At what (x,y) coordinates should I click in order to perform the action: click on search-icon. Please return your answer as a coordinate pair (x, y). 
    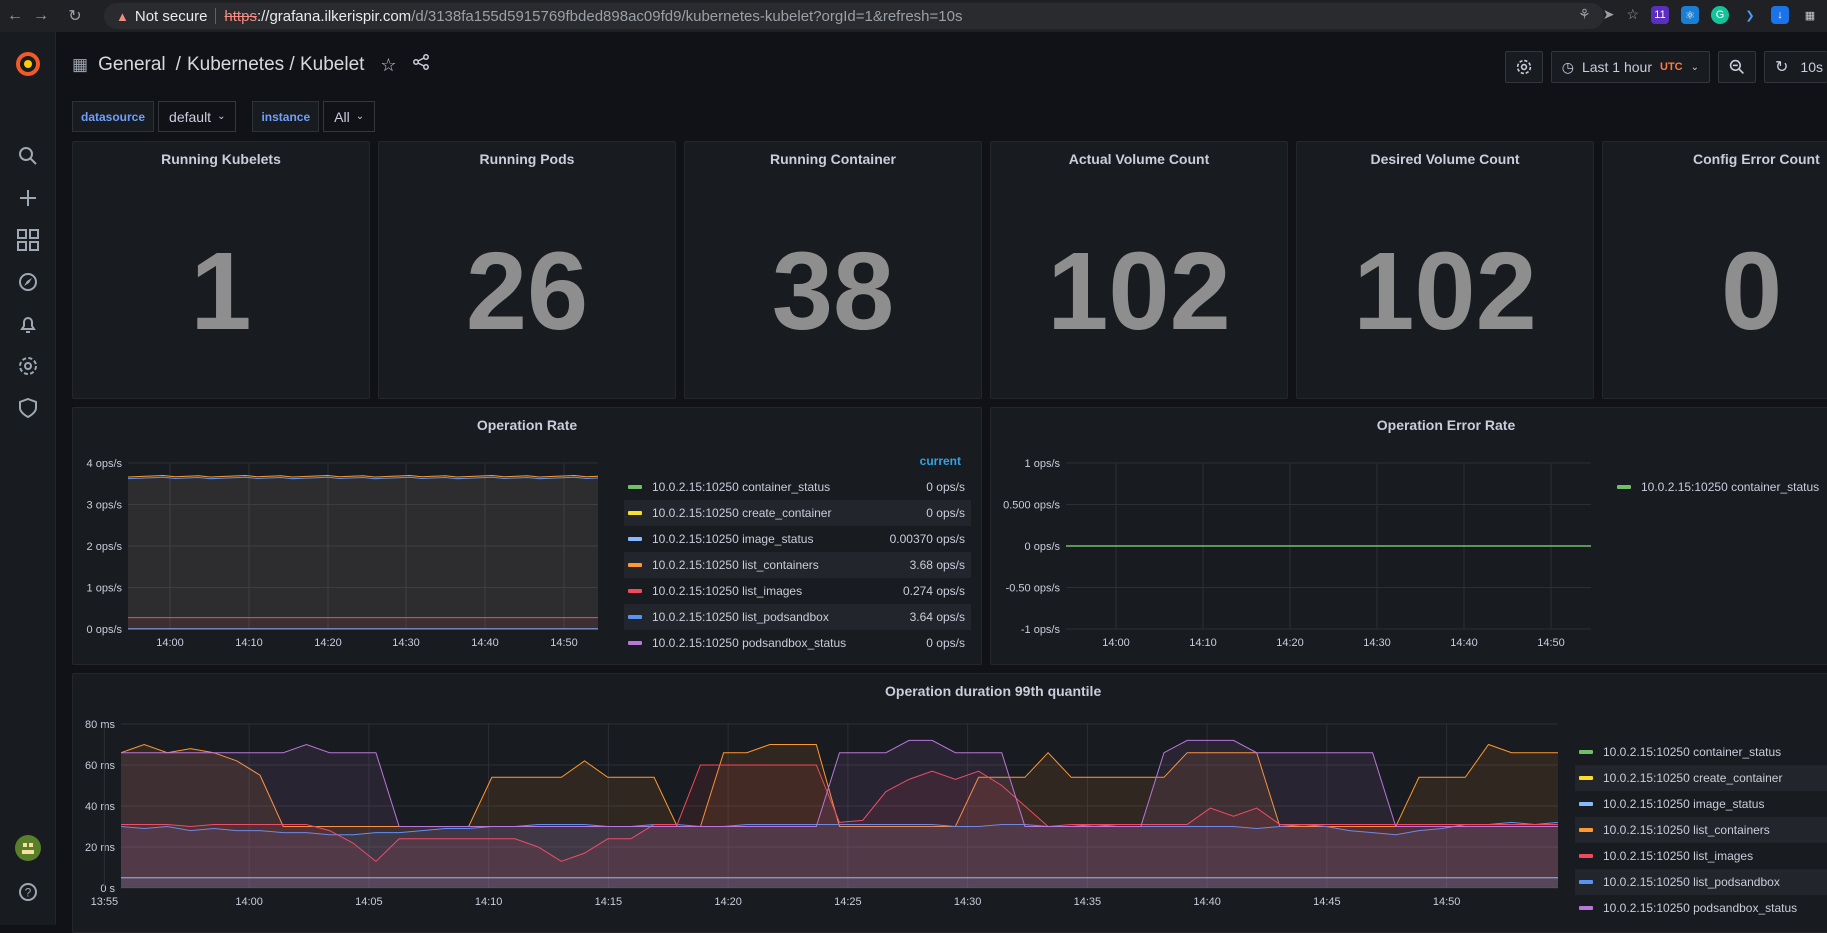
    Looking at the image, I should click on (28, 156).